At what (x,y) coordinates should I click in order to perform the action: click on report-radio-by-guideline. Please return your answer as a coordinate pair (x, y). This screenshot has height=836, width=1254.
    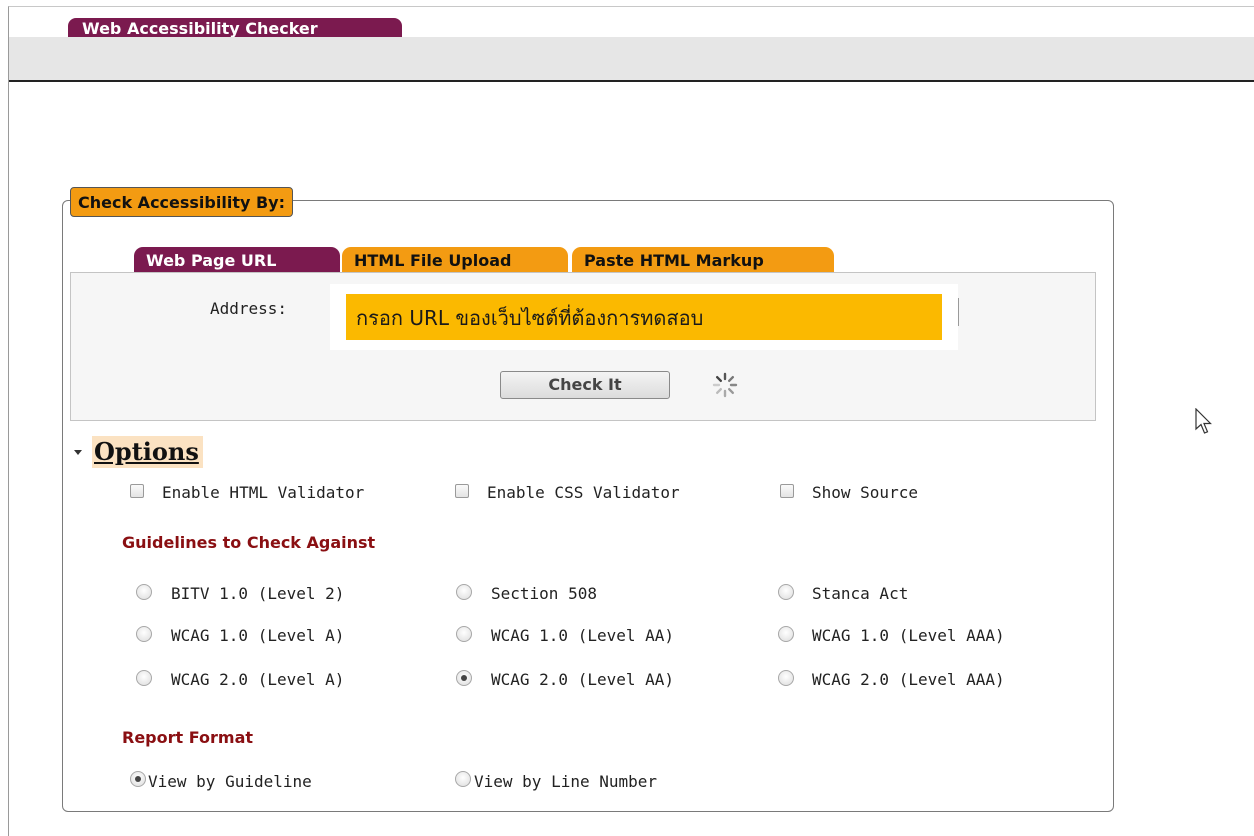
    Looking at the image, I should click on (138, 779).